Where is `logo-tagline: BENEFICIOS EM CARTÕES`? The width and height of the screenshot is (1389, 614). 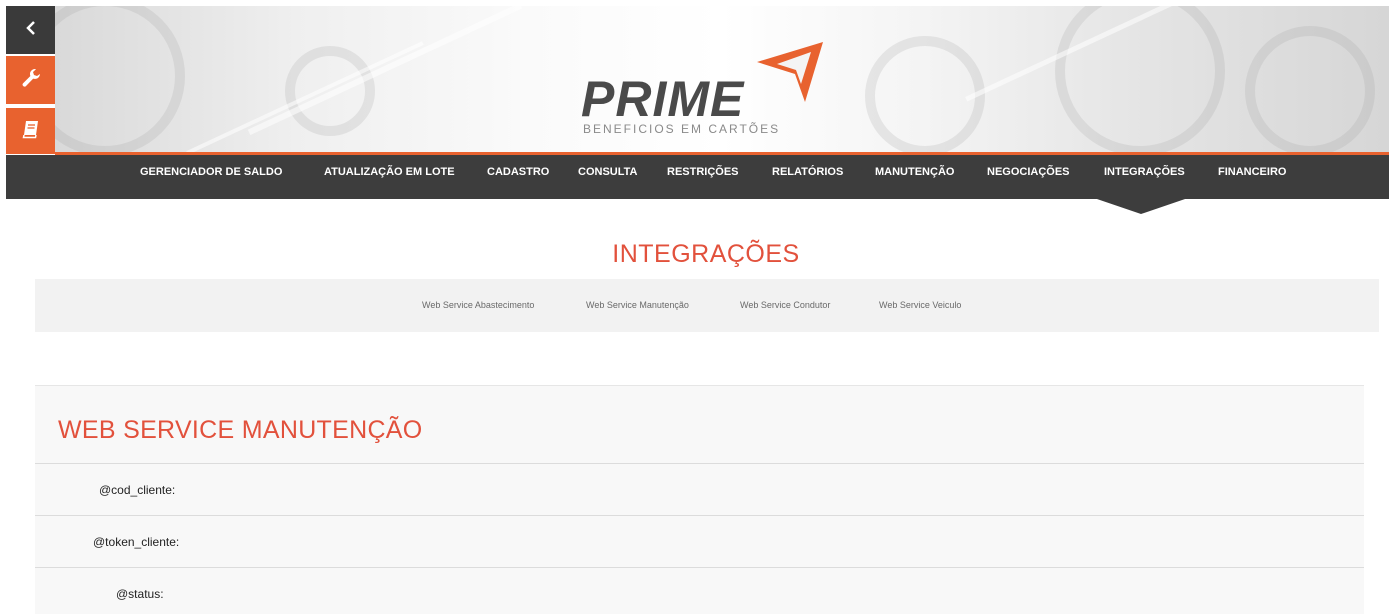
logo-tagline: BENEFICIOS EM CARTÕES is located at coordinates (682, 129).